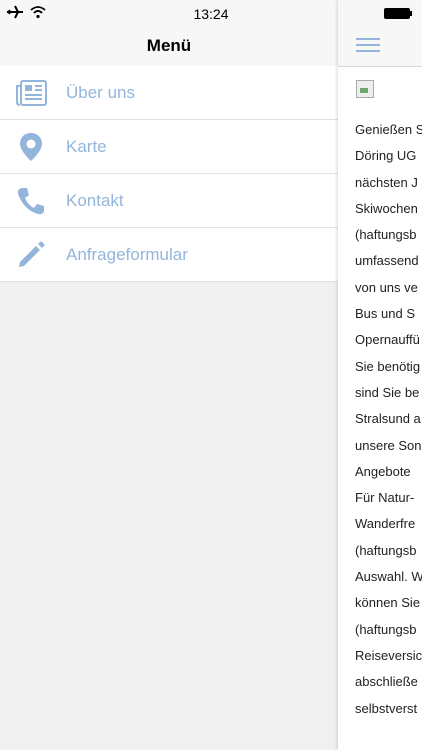 This screenshot has height=750, width=422. Describe the element at coordinates (169, 201) in the screenshot. I see `menu-item-kontakt: Kontakt` at that location.